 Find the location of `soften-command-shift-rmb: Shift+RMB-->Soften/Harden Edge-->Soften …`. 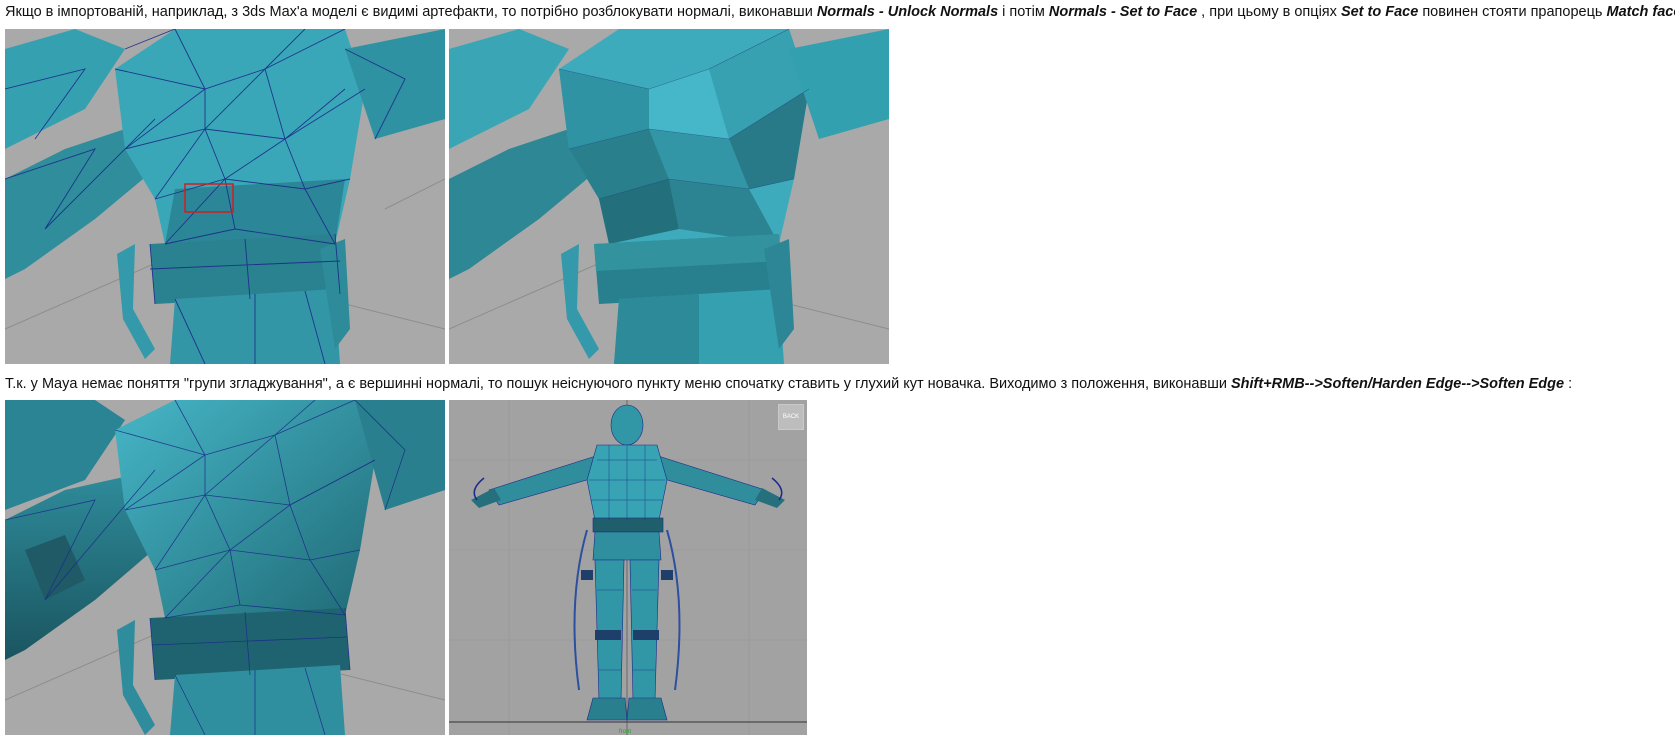

soften-command-shift-rmb: Shift+RMB-->Soften/Harden Edge-->Soften … is located at coordinates (1397, 384).